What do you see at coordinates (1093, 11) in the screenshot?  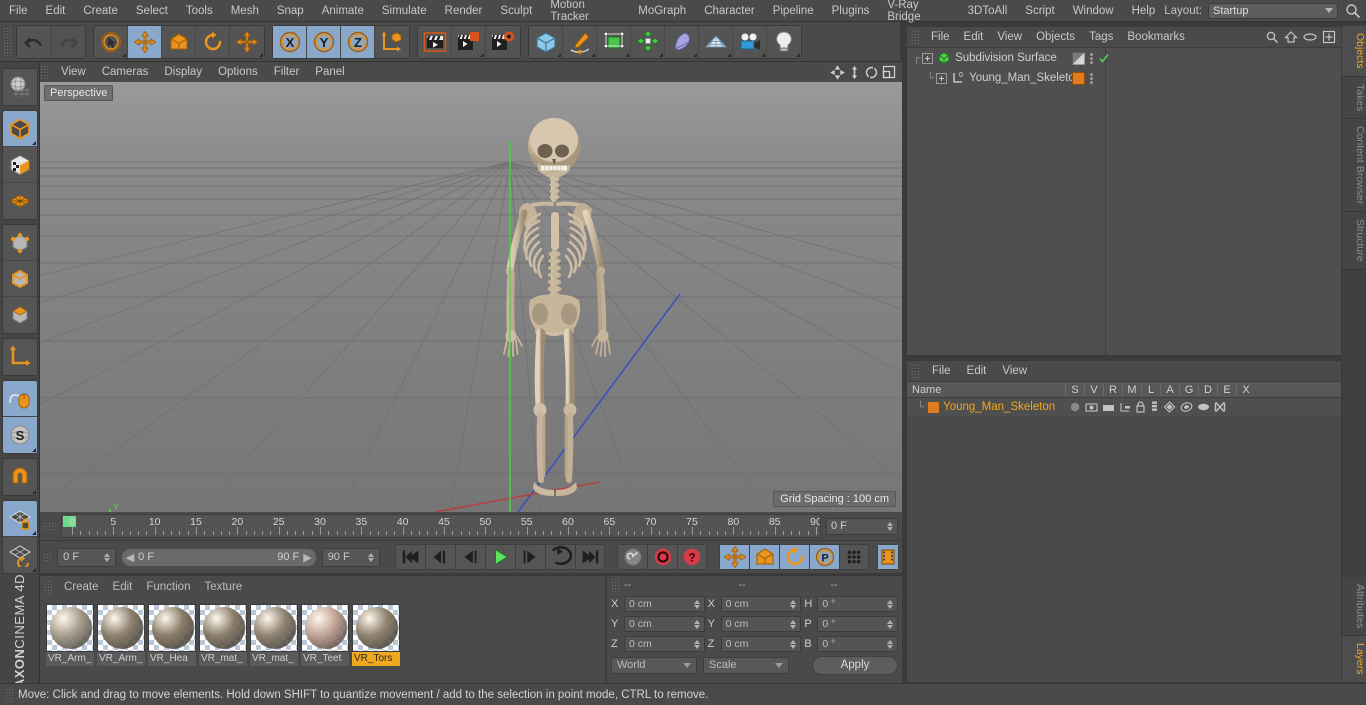 I see `menu-window: Window` at bounding box center [1093, 11].